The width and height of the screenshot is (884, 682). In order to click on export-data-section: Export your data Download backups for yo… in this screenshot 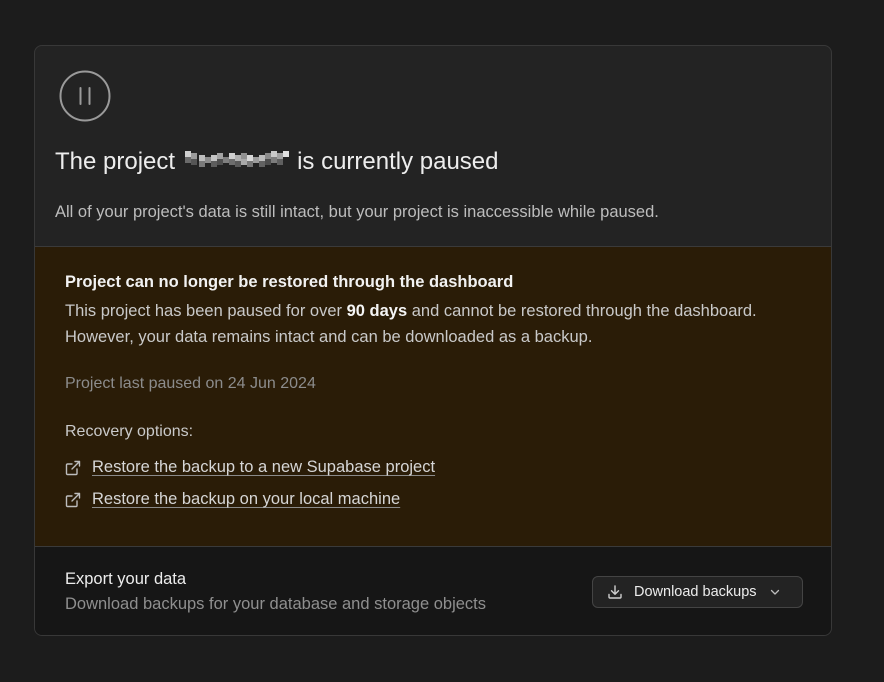, I will do `click(433, 591)`.